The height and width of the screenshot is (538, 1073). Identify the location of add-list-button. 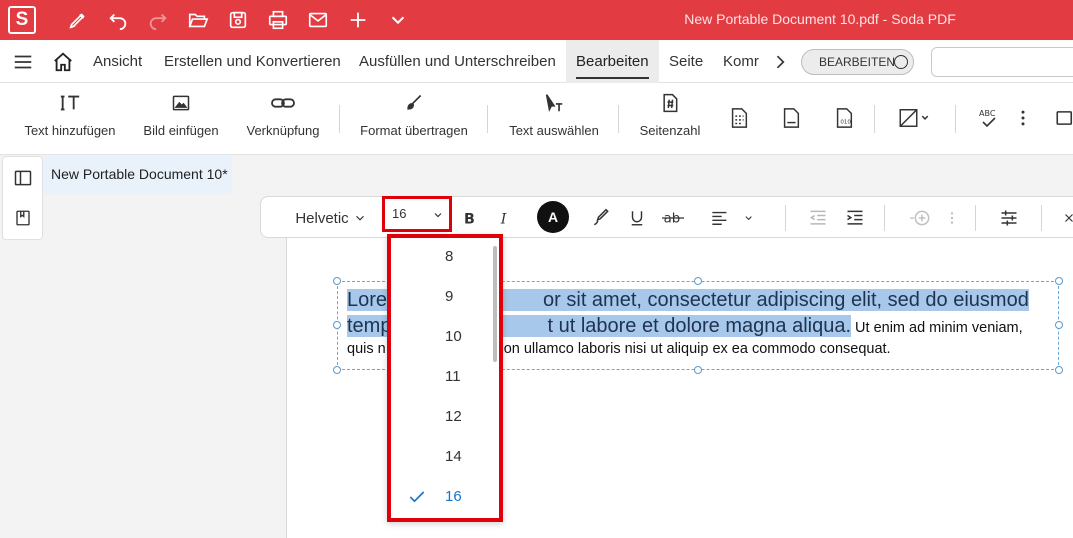
(922, 218).